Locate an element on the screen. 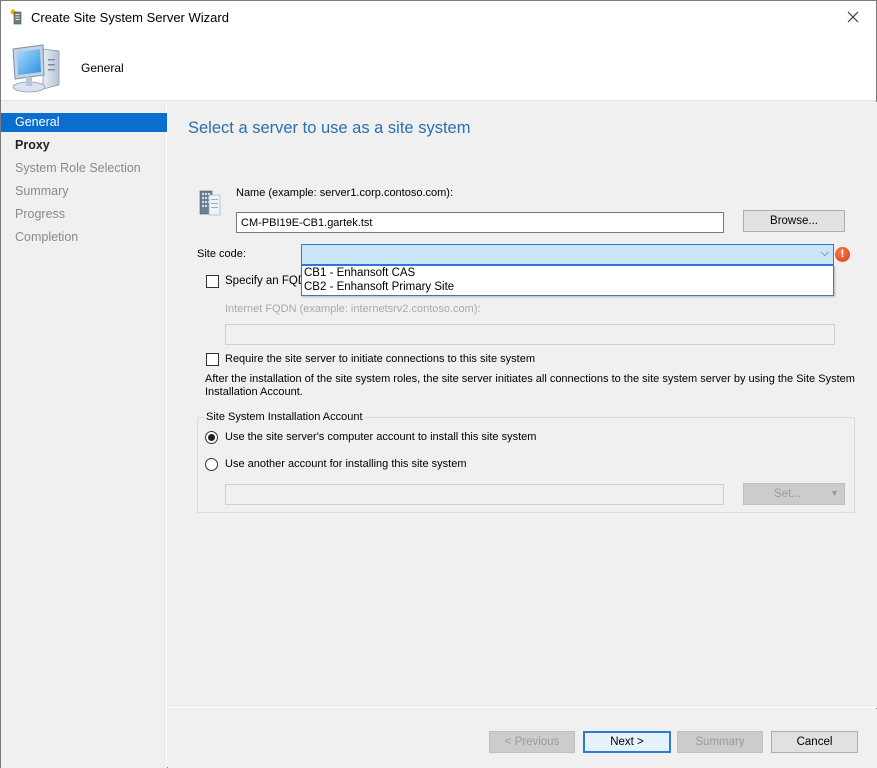  account-input is located at coordinates (474, 494).